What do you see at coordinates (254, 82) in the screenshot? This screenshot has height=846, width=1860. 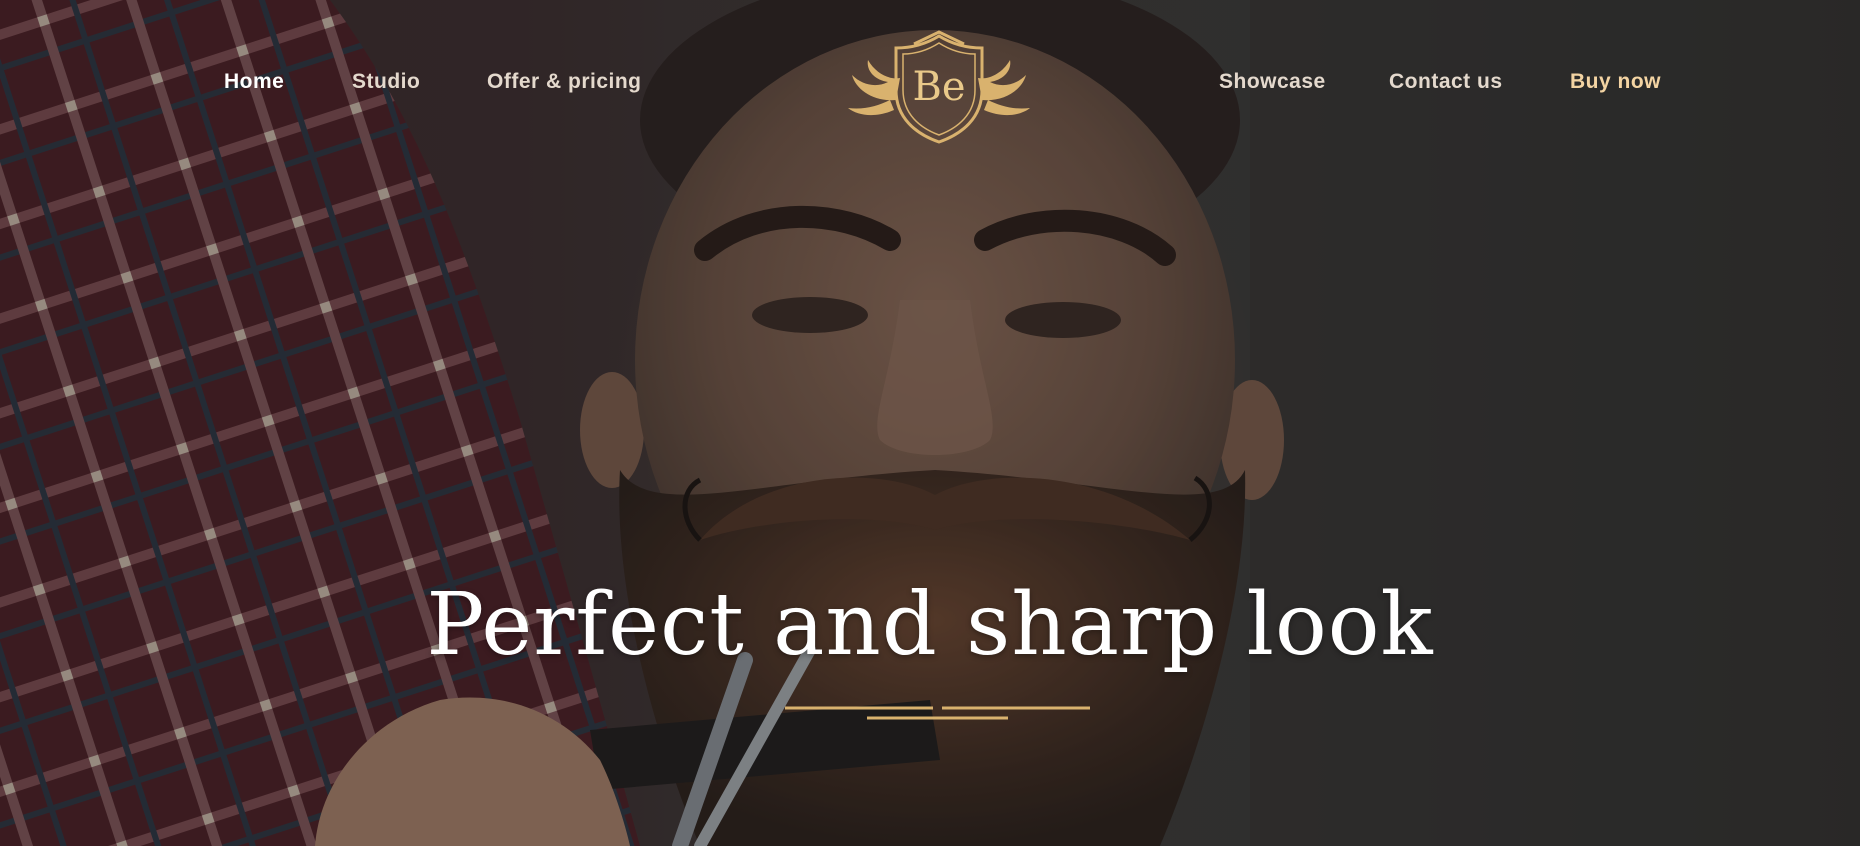 I see `nav-link-home: Home` at bounding box center [254, 82].